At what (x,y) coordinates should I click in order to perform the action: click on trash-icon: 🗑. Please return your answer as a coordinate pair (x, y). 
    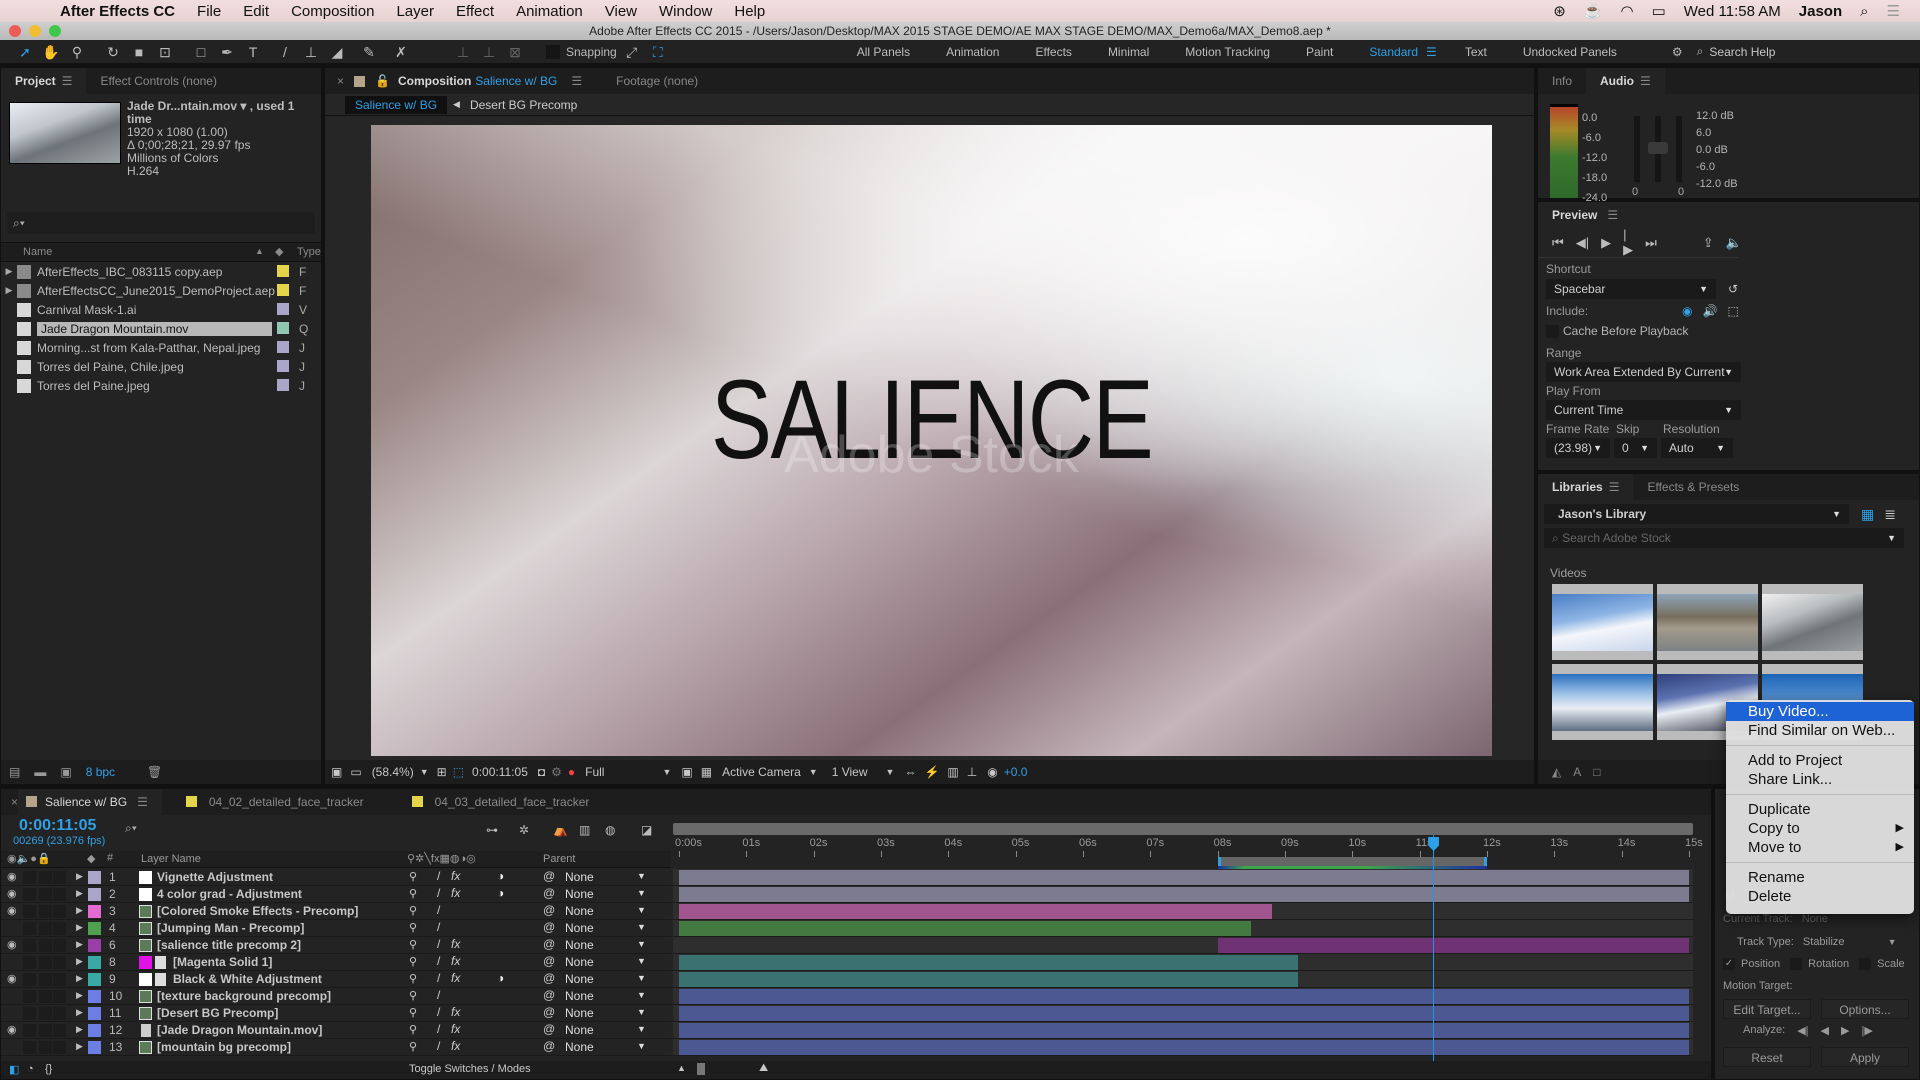
    Looking at the image, I should click on (154, 772).